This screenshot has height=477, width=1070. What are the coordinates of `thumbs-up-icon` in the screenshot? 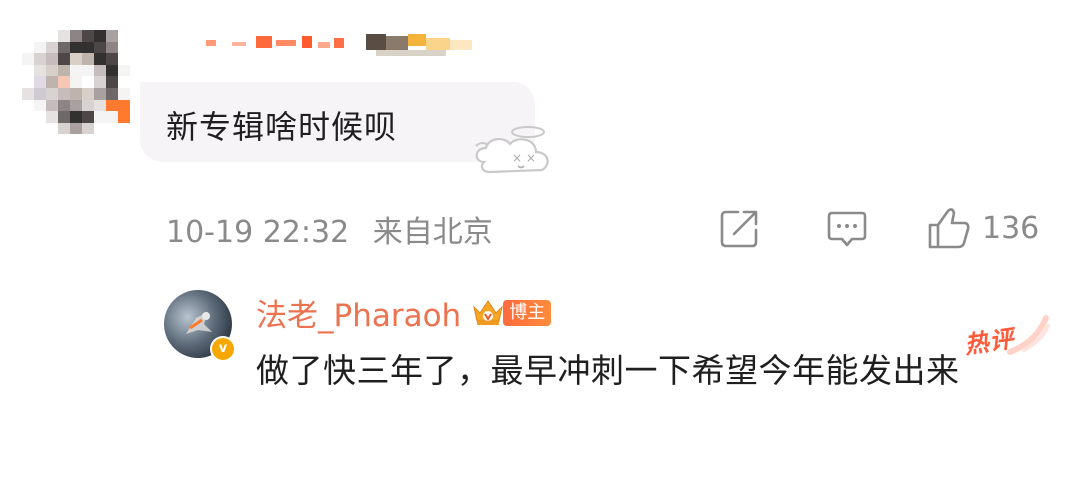 It's located at (949, 228).